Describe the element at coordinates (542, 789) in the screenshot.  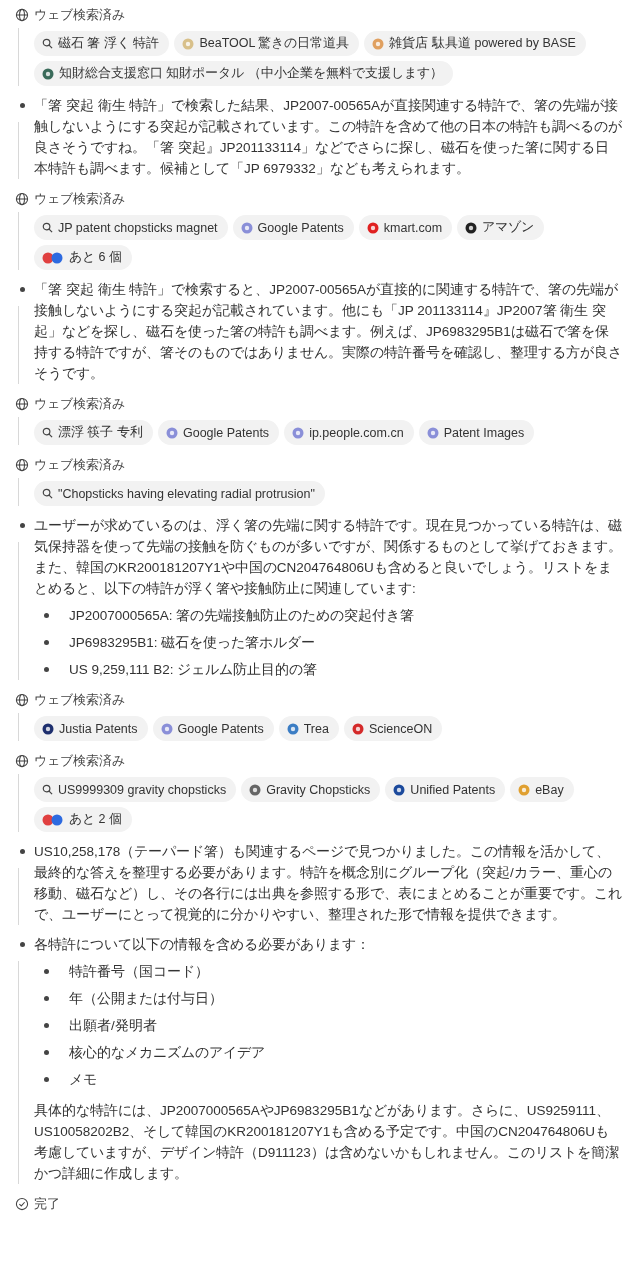
I see `source-chip: eBay` at that location.